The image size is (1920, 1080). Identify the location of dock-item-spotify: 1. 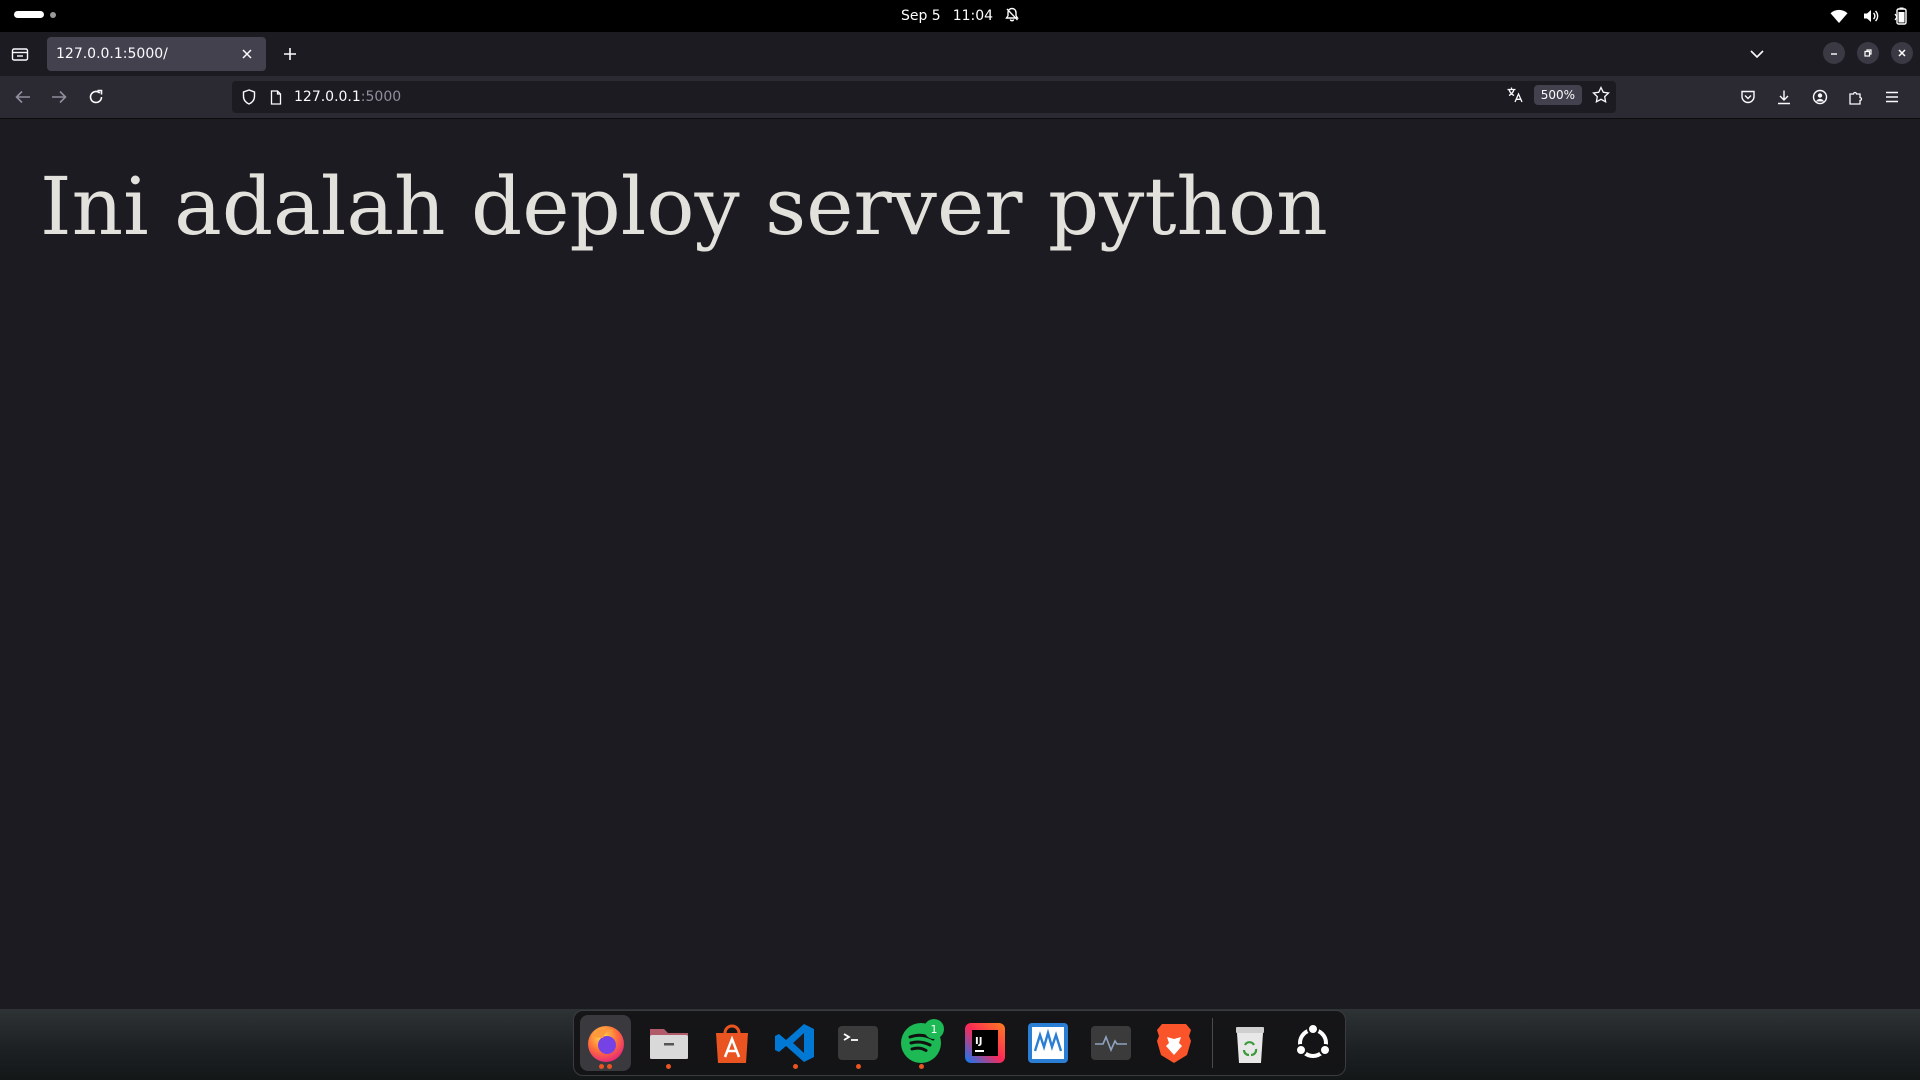
(921, 1043).